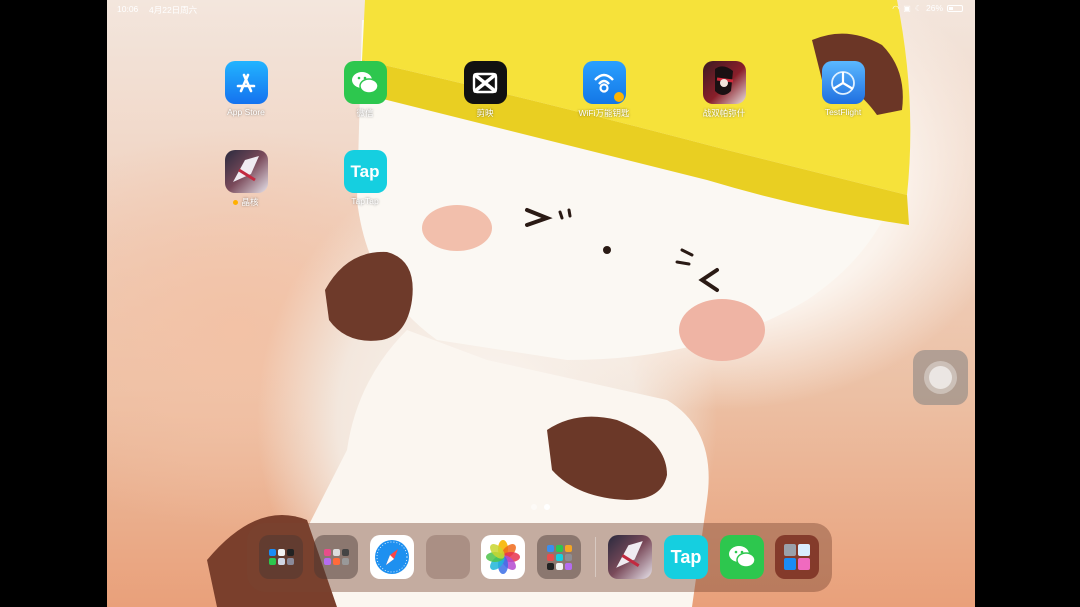 This screenshot has width=1080, height=607. I want to click on punishing-gray-raven-icon, so click(724, 82).